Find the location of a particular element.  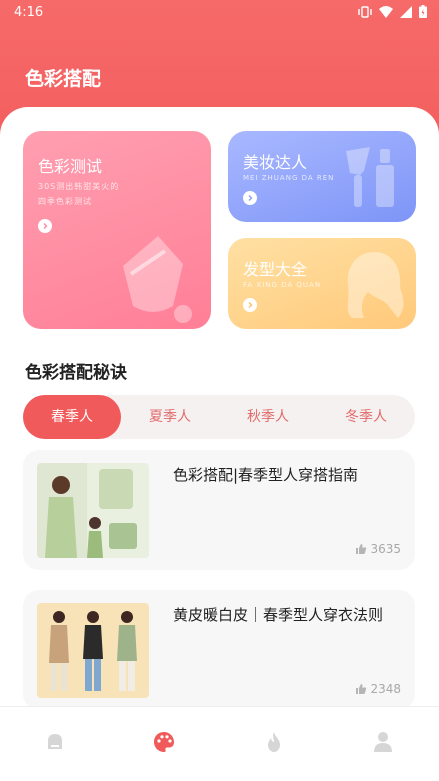

wifi-icon is located at coordinates (386, 11).